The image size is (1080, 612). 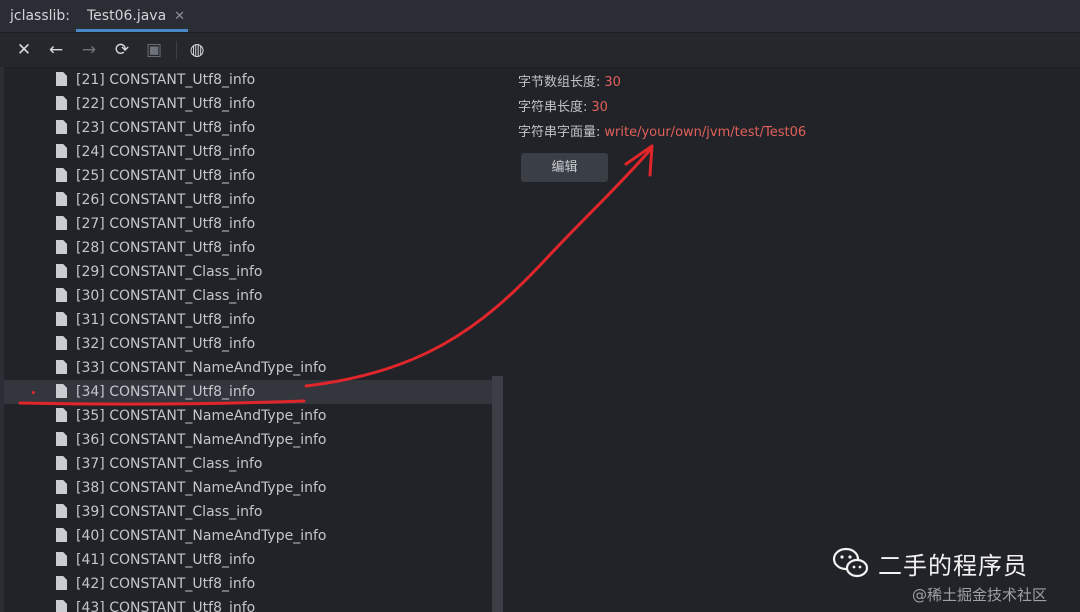 What do you see at coordinates (166, 320) in the screenshot?
I see `tree-item-label: [31] CONSTANT_Utf8_info` at bounding box center [166, 320].